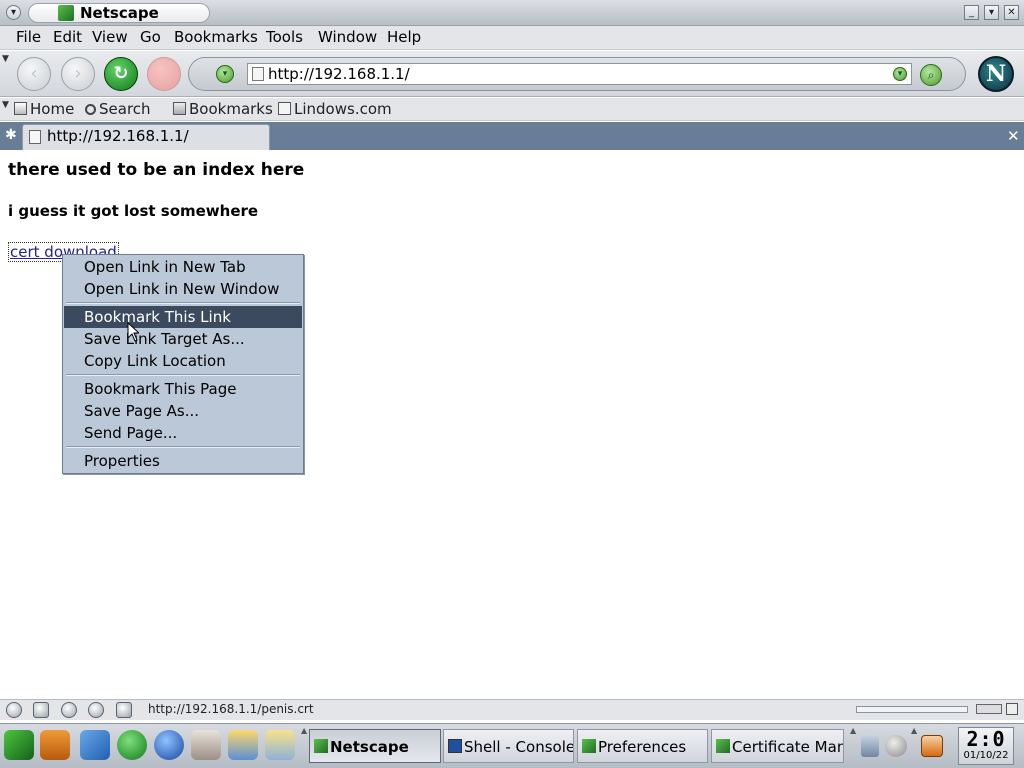  I want to click on close-tab-icon: ✕, so click(1013, 136).